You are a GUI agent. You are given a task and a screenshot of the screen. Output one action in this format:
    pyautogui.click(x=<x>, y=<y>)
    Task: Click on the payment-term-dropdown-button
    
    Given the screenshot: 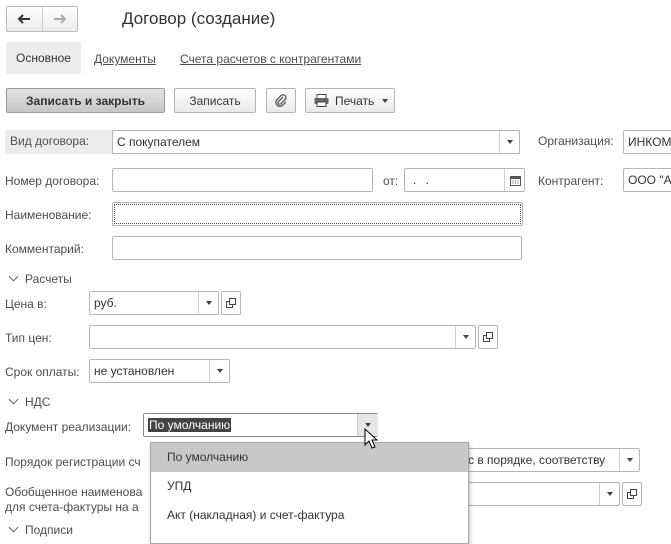 What is the action you would take?
    pyautogui.click(x=219, y=371)
    